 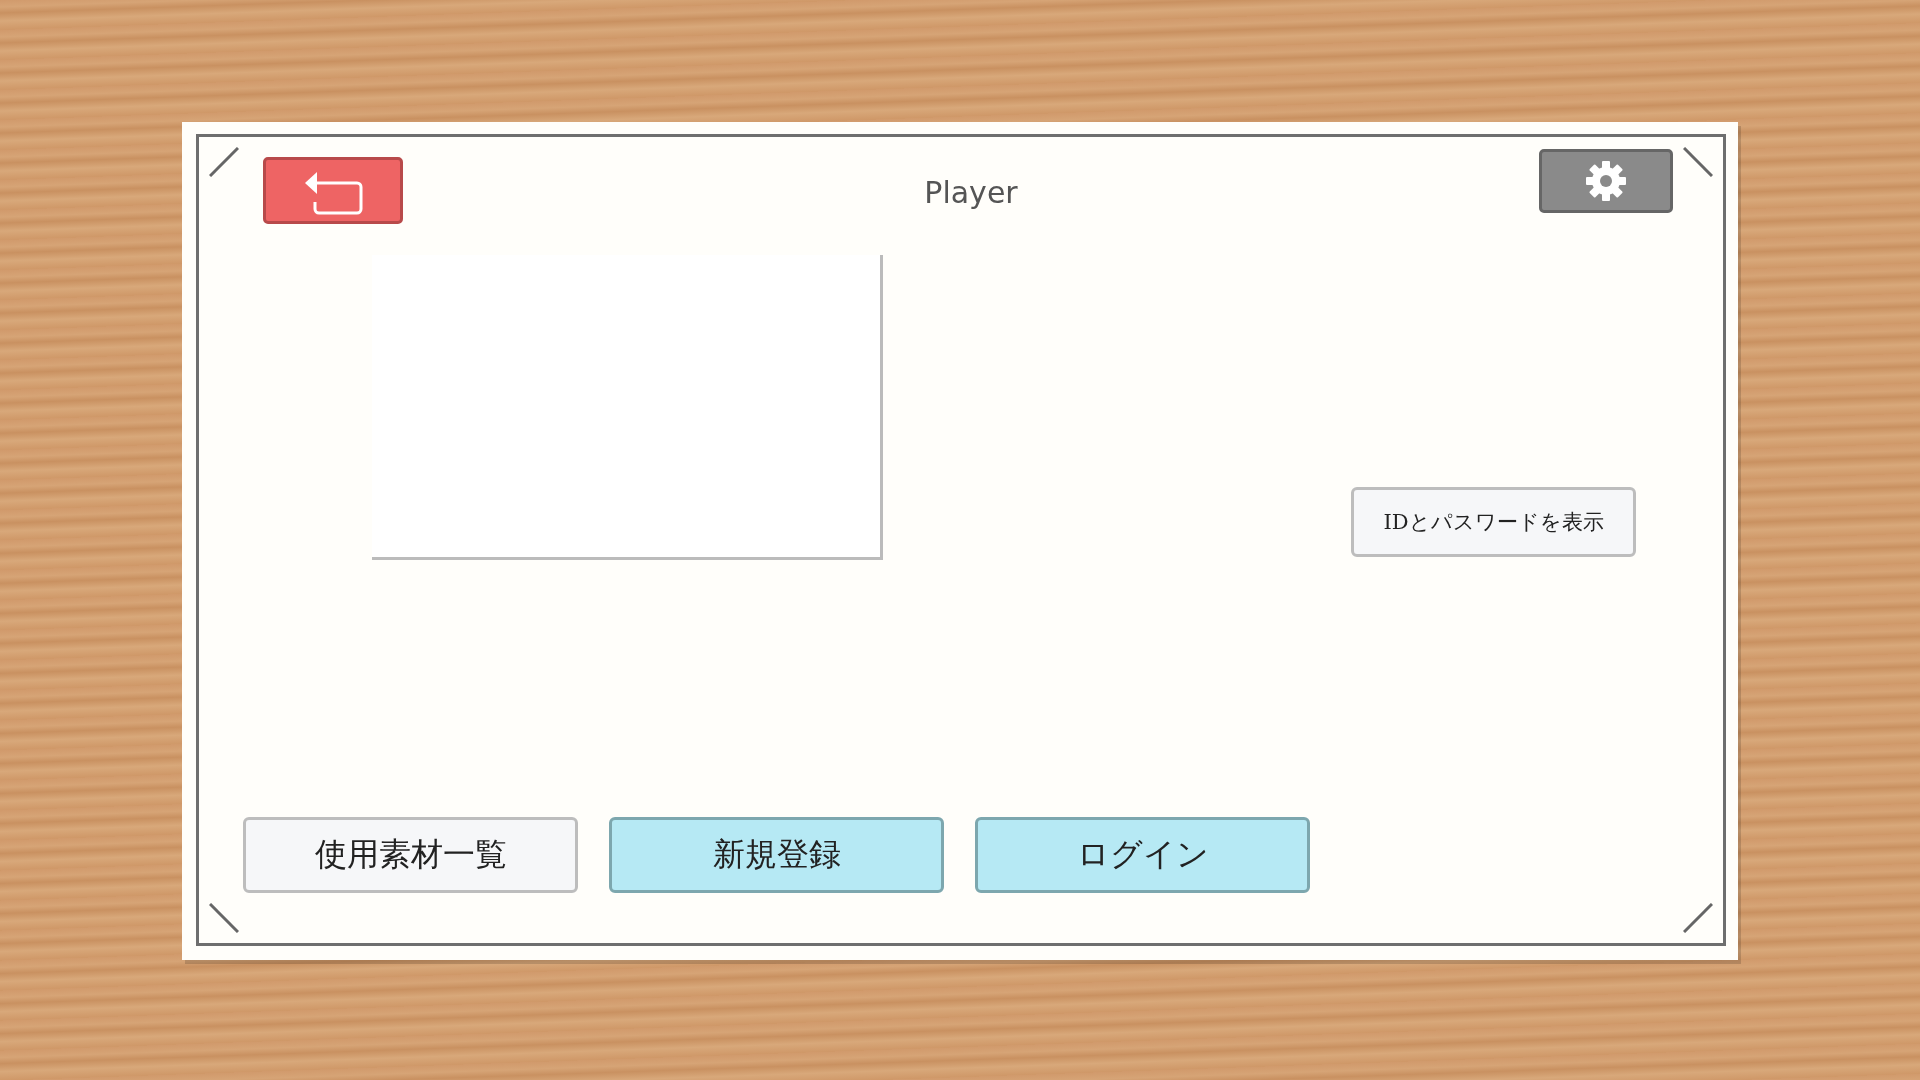 What do you see at coordinates (333, 190) in the screenshot?
I see `back-button` at bounding box center [333, 190].